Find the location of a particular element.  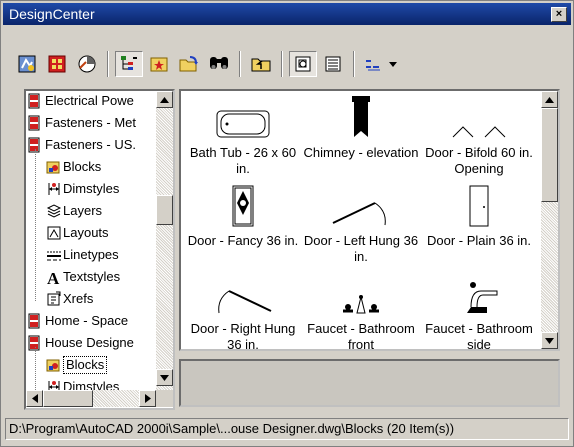

open-drawings-button is located at coordinates (57, 64).